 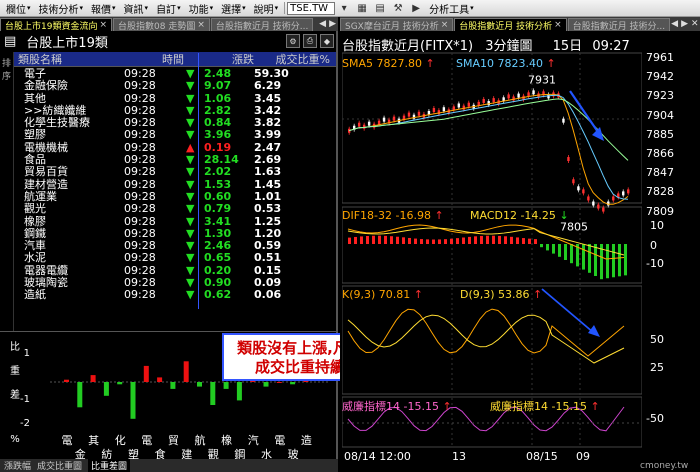 What do you see at coordinates (510, 24) in the screenshot?
I see `tab-fitx-tech: 台股指數近月 技術分析 ×` at bounding box center [510, 24].